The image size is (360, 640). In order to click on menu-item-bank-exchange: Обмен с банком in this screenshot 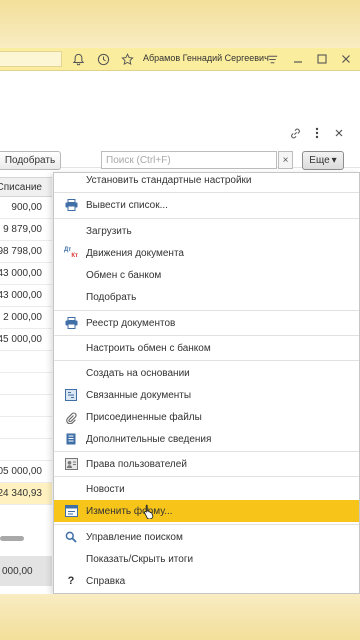, I will do `click(206, 275)`.